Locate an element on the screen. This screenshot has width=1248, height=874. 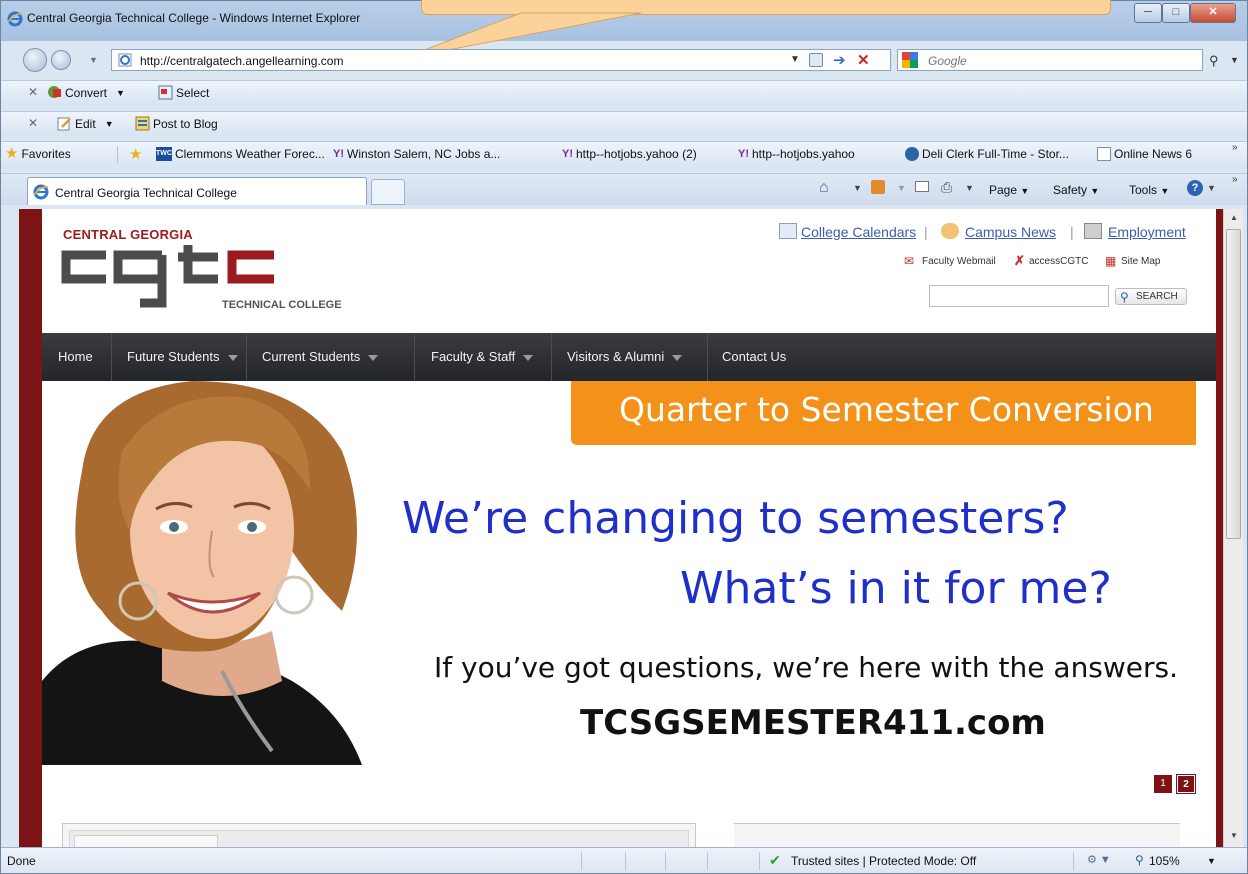
scroll-up-arrow-icon: ▲ is located at coordinates (1234, 217).